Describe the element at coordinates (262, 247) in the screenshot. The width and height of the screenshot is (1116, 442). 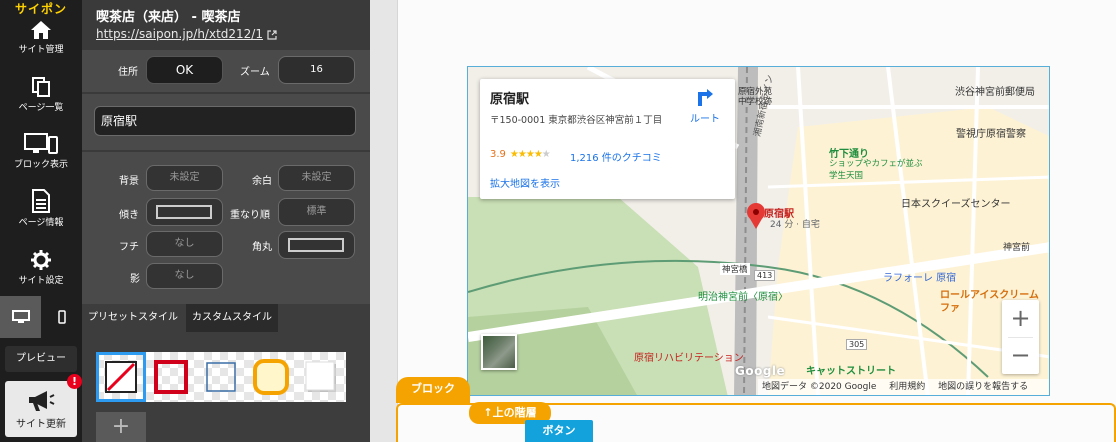
I see `corner-label: 角丸` at that location.